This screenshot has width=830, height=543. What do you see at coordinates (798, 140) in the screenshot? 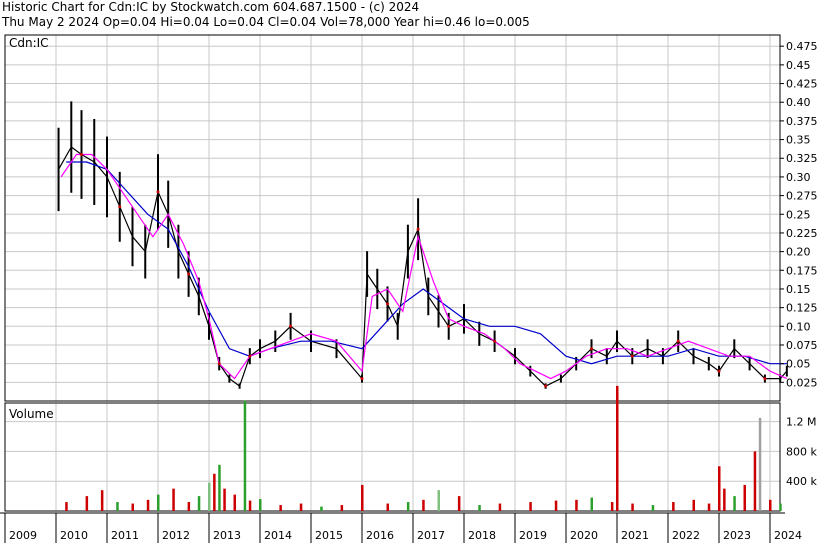
I see `price-y-tick-label: 0.35` at bounding box center [798, 140].